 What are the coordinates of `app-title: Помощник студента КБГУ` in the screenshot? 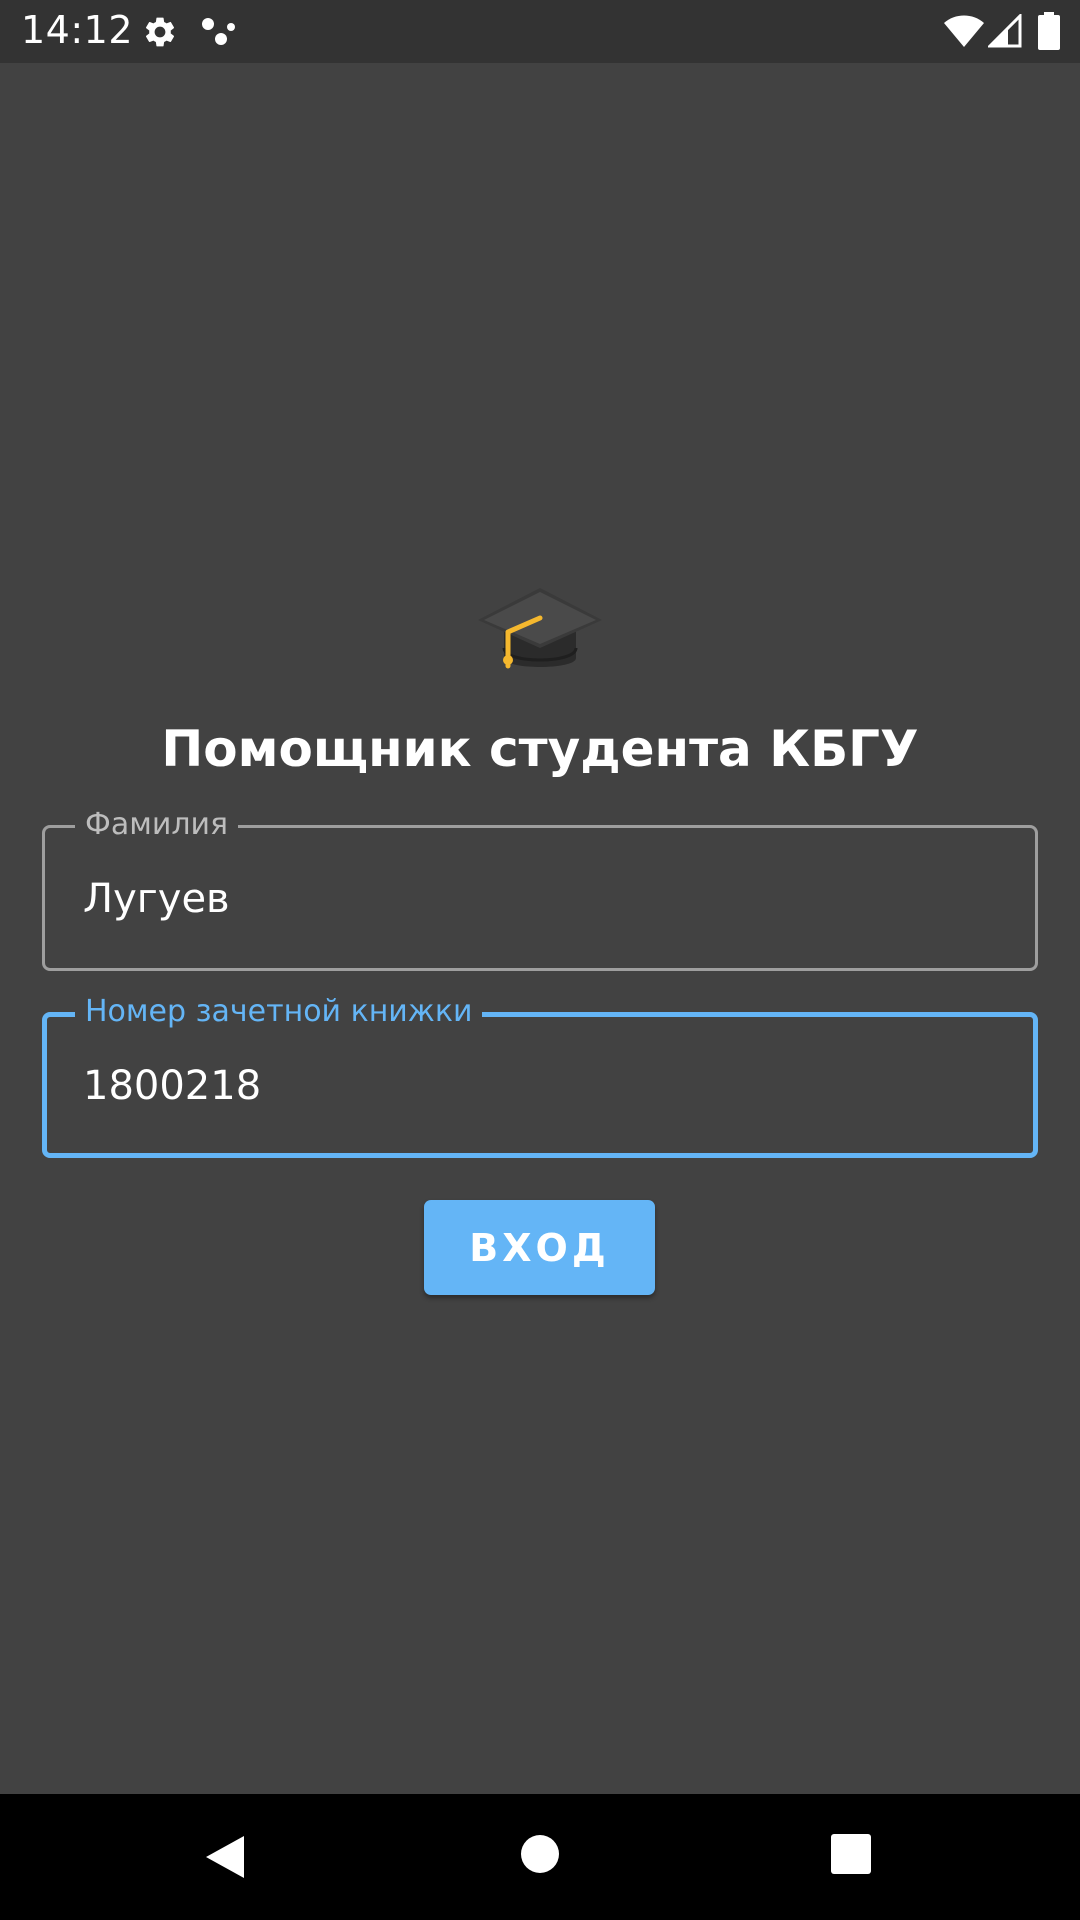 It's located at (540, 749).